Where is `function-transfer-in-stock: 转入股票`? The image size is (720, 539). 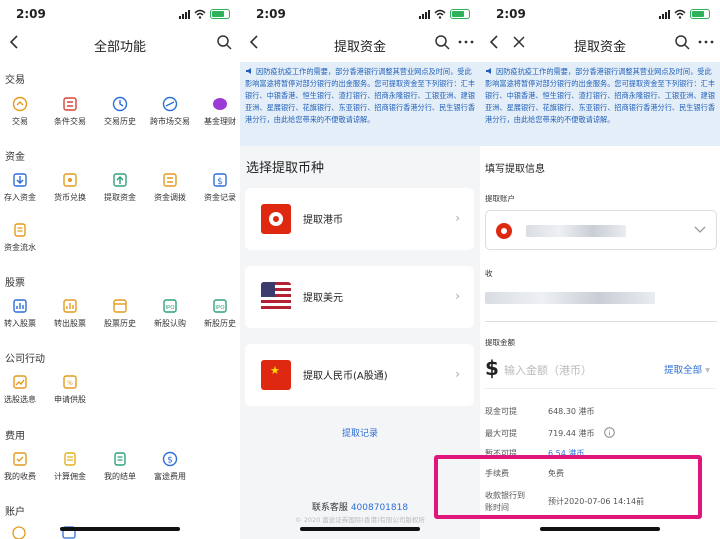
function-transfer-in-stock: 转入股票 is located at coordinates (22, 313).